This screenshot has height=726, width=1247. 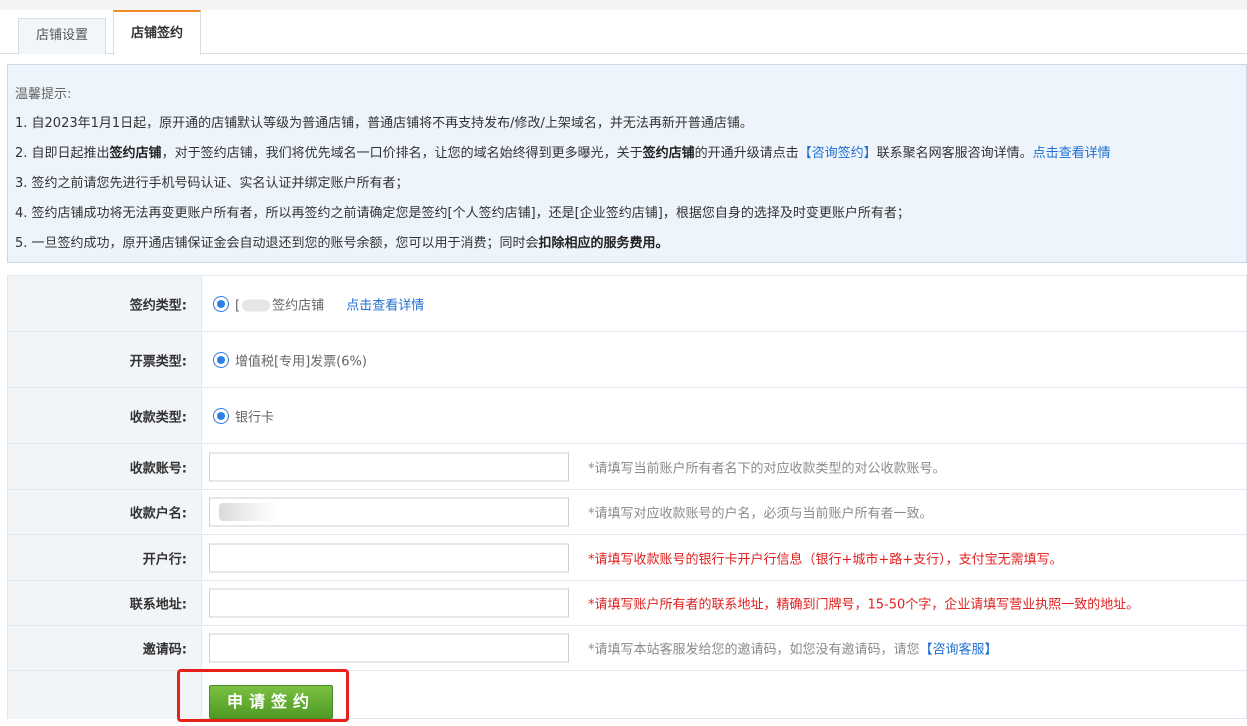 What do you see at coordinates (668, 153) in the screenshot?
I see `notice-line-2-bold-d: 签约店铺` at bounding box center [668, 153].